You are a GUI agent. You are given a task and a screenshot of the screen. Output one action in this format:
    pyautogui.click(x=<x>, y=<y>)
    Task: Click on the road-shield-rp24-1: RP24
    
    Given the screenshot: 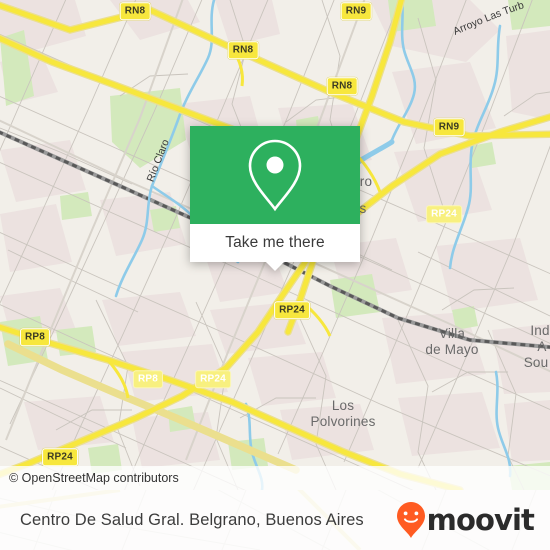 What is the action you would take?
    pyautogui.click(x=444, y=214)
    